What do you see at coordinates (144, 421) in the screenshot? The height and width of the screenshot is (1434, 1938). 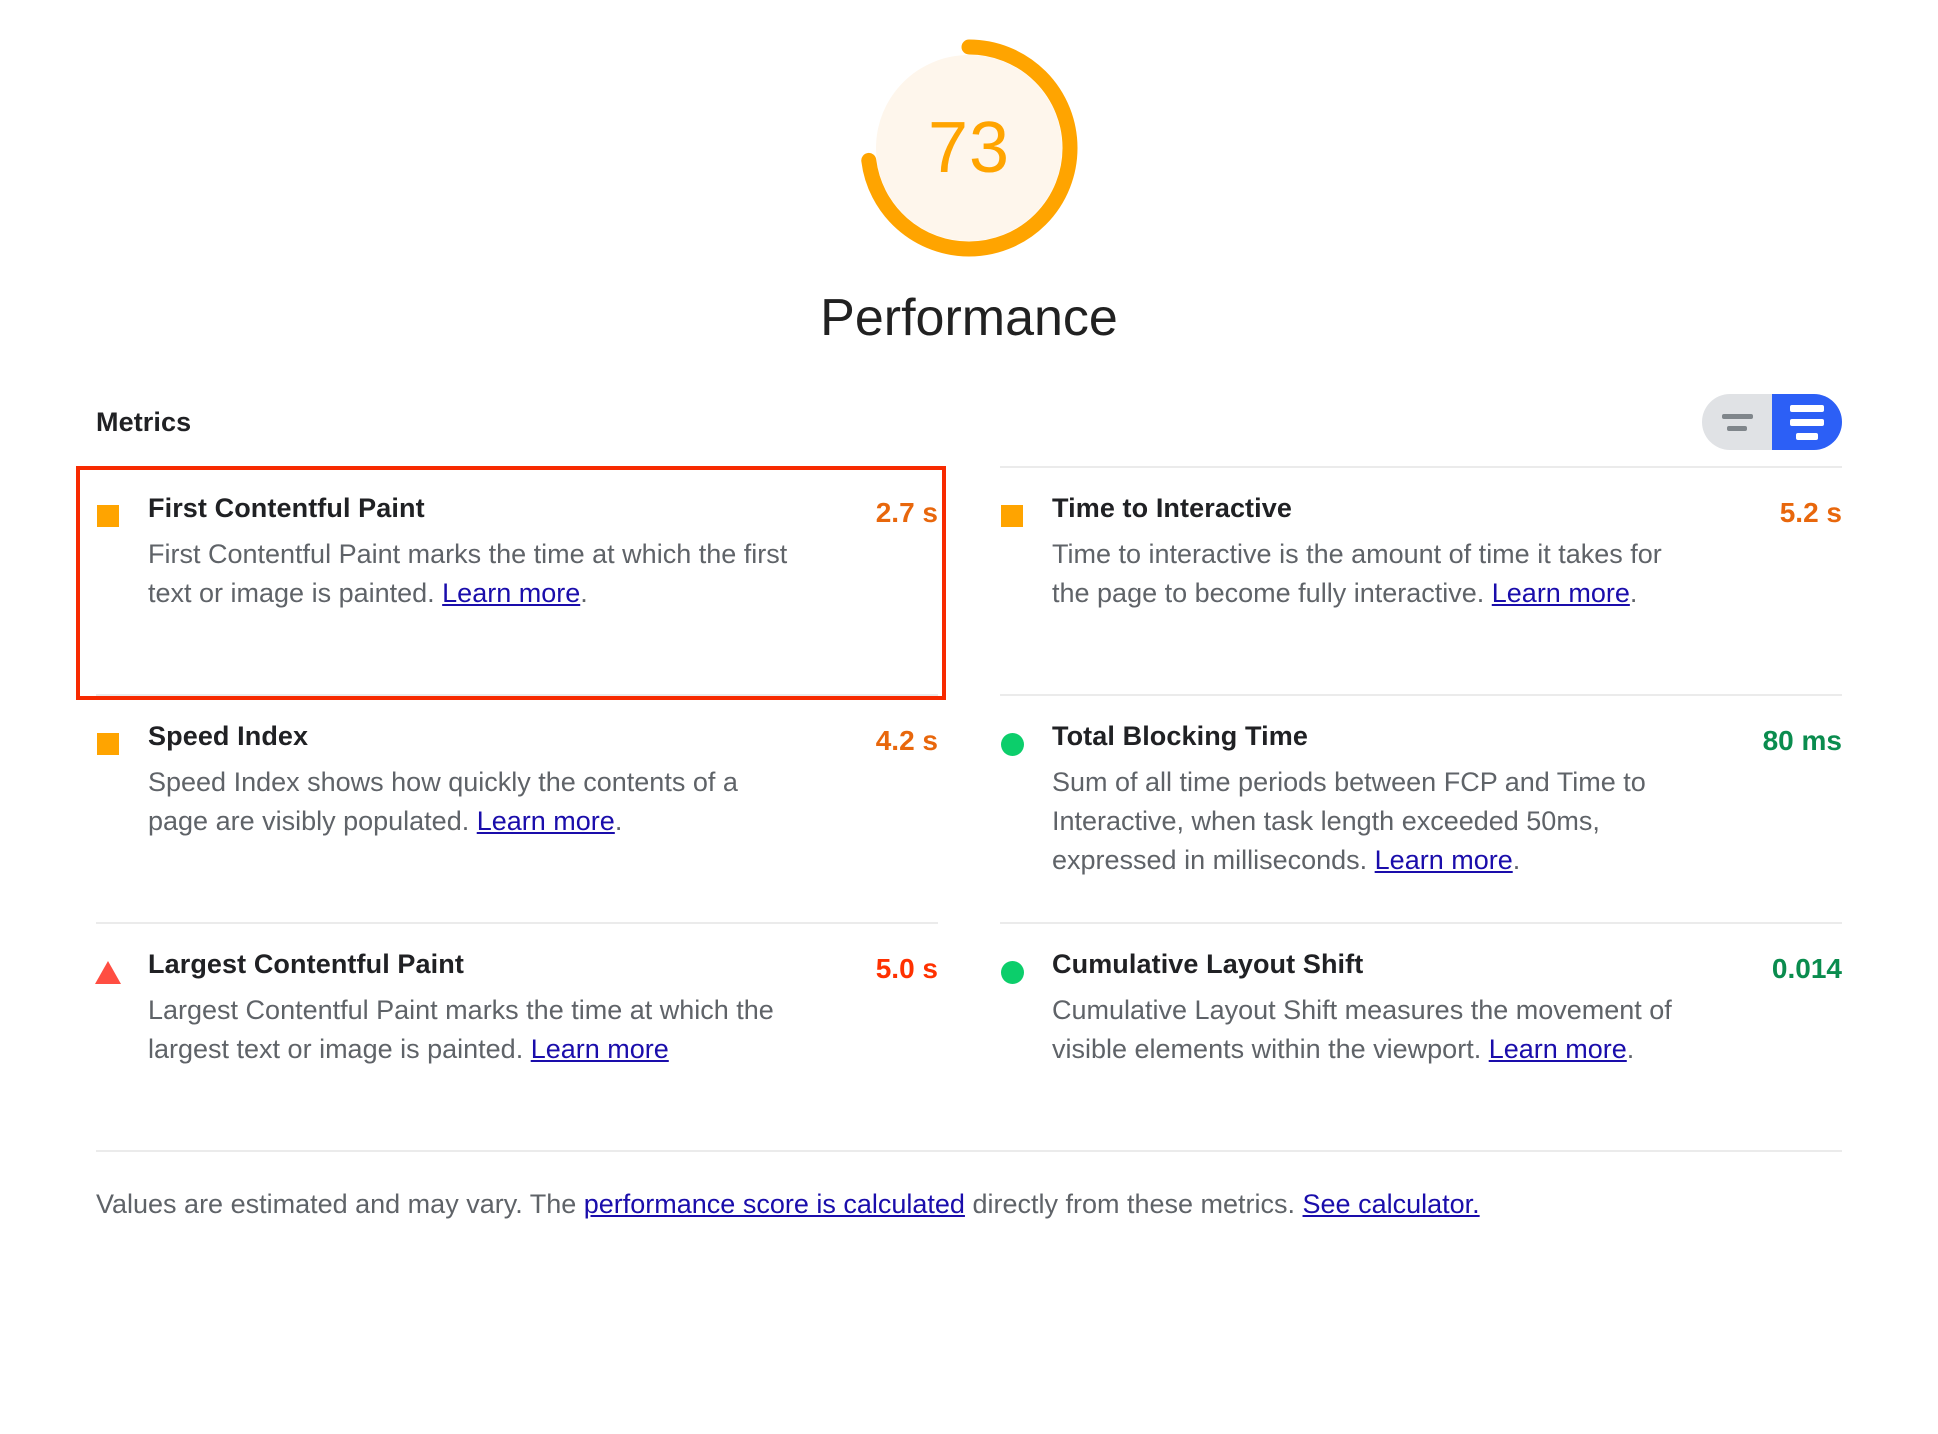 I see `metrics-heading: Metrics` at bounding box center [144, 421].